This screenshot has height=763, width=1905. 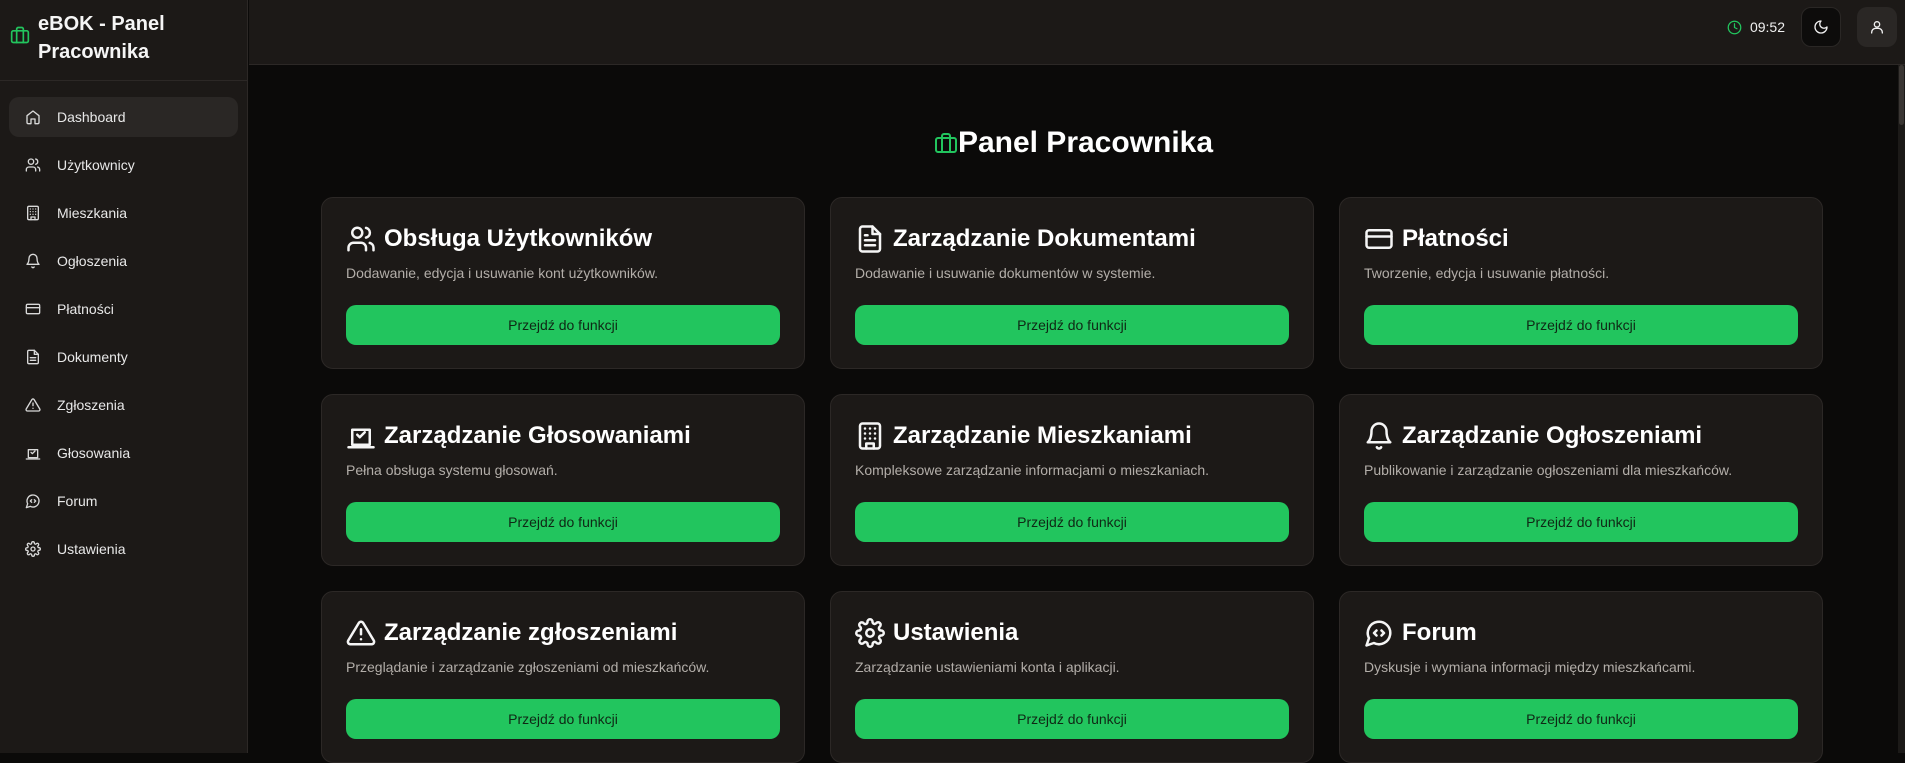 What do you see at coordinates (1734, 27) in the screenshot?
I see `clock-icon` at bounding box center [1734, 27].